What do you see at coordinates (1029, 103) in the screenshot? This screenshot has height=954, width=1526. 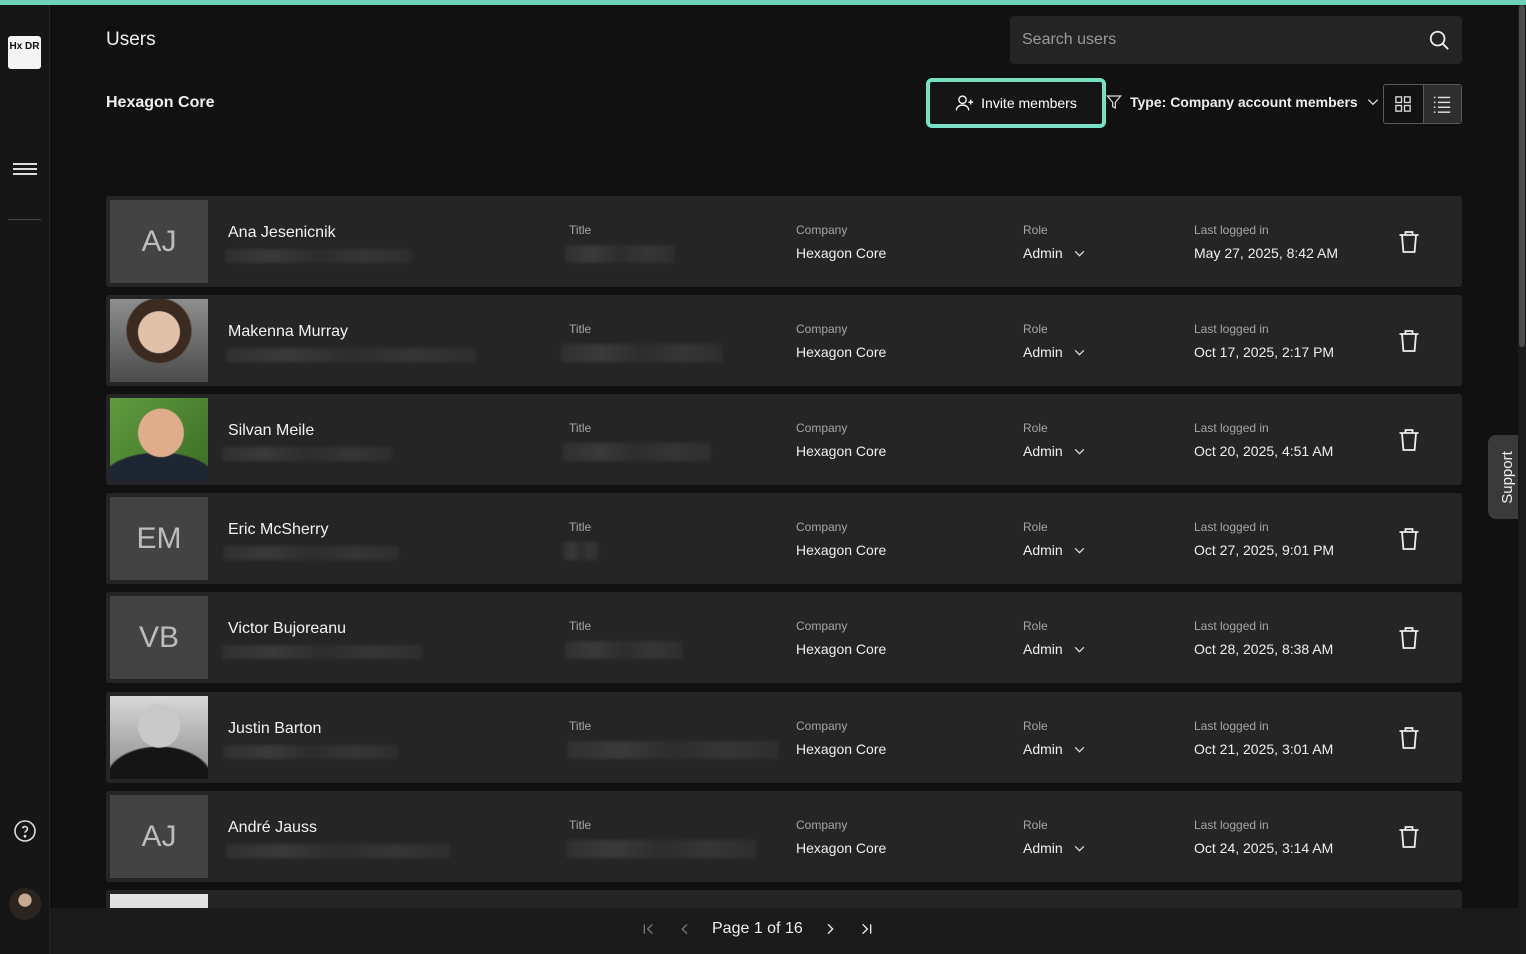 I see `invite-members-label: Invite members` at bounding box center [1029, 103].